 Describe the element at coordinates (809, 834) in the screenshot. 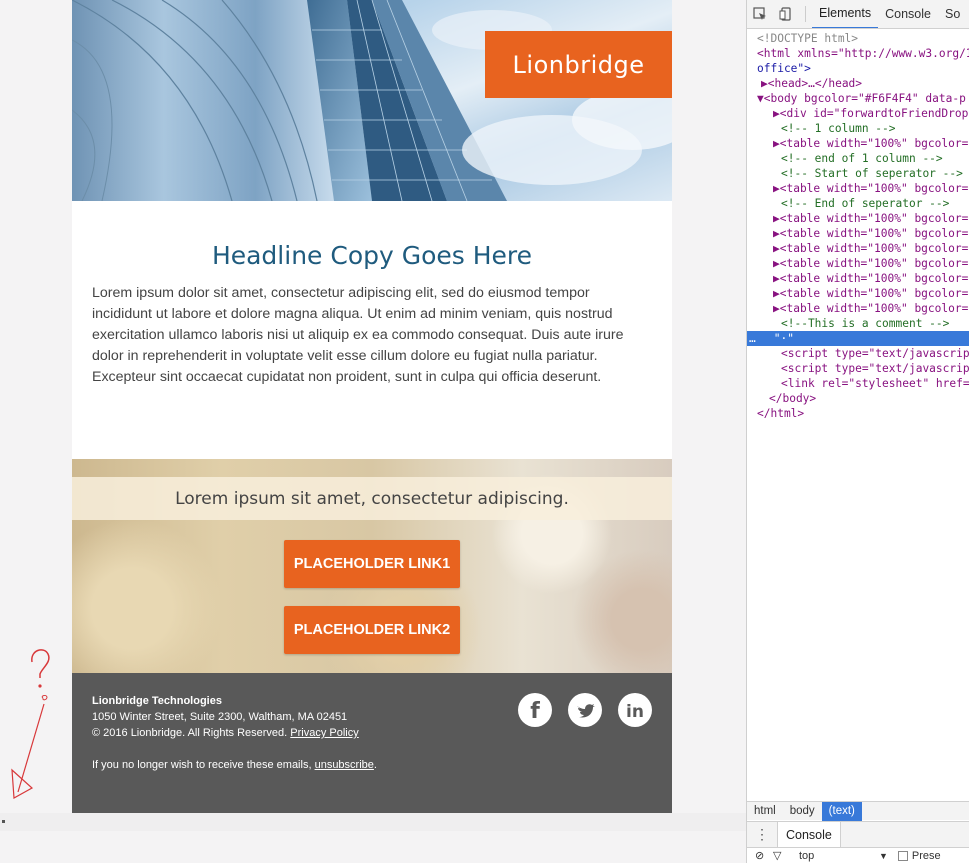

I see `drawer-tab-console: Console` at that location.